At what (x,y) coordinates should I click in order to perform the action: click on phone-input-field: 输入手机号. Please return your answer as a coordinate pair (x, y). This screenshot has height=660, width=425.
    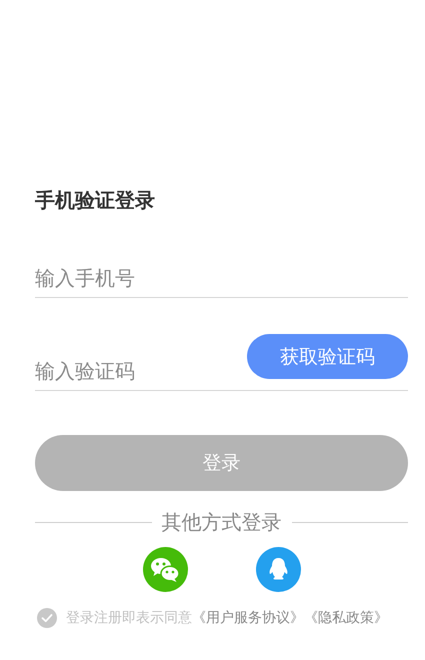
    Looking at the image, I should click on (221, 280).